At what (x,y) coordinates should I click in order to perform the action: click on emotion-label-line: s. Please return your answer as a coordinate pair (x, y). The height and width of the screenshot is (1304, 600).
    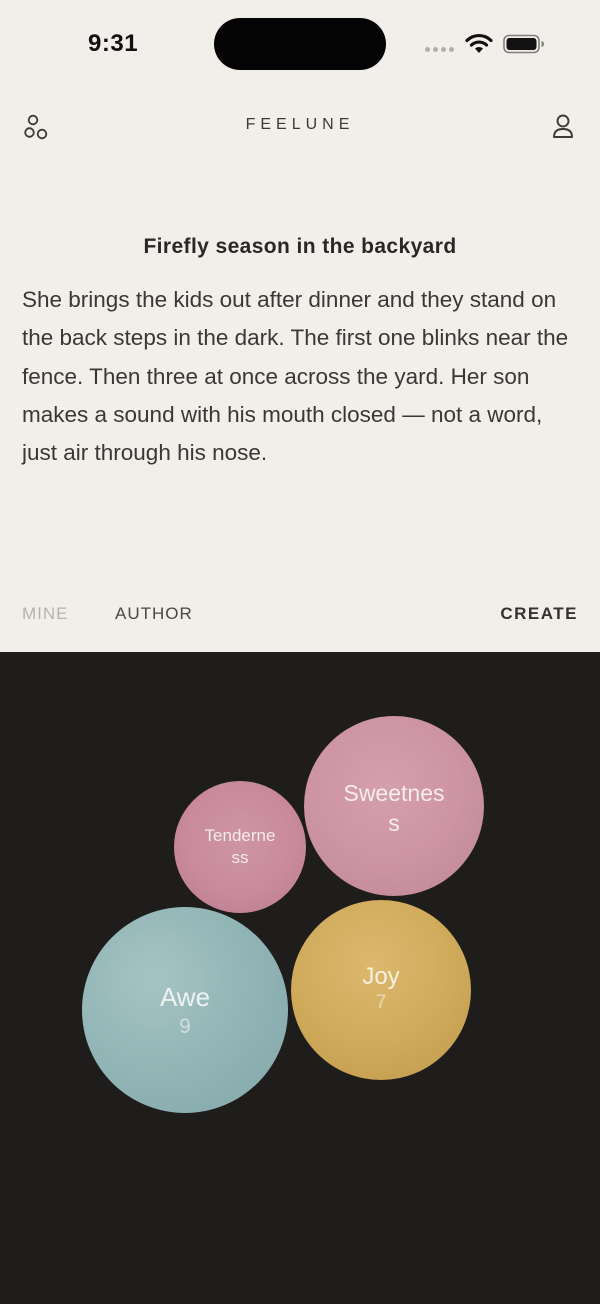
    Looking at the image, I should click on (394, 823).